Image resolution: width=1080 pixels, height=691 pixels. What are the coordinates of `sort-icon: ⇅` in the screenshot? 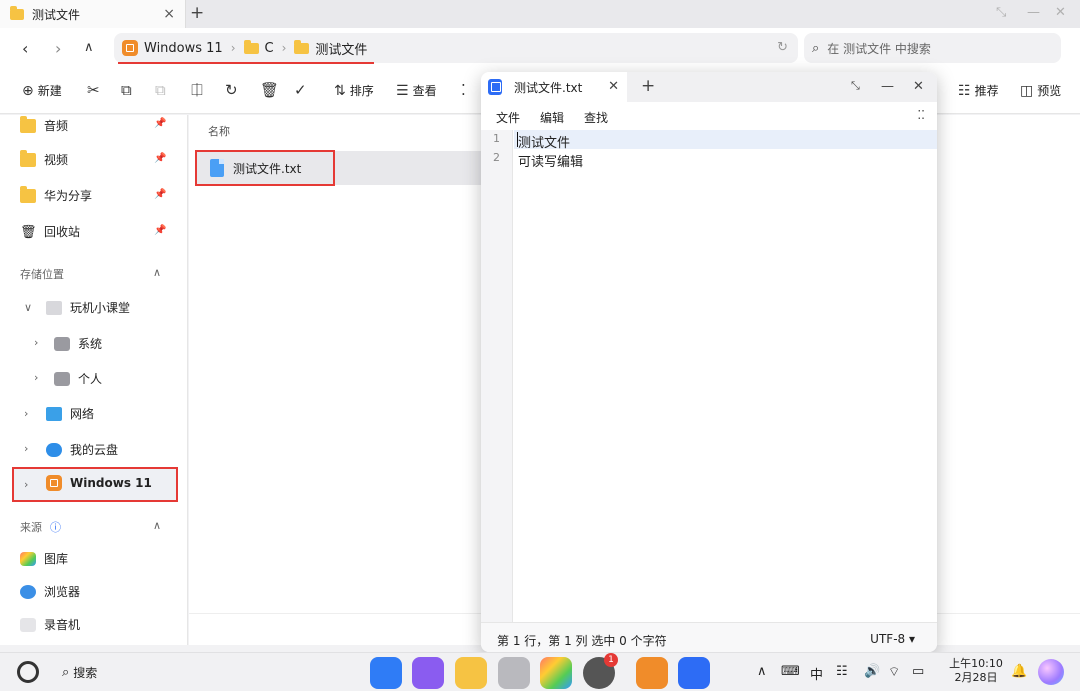 It's located at (340, 90).